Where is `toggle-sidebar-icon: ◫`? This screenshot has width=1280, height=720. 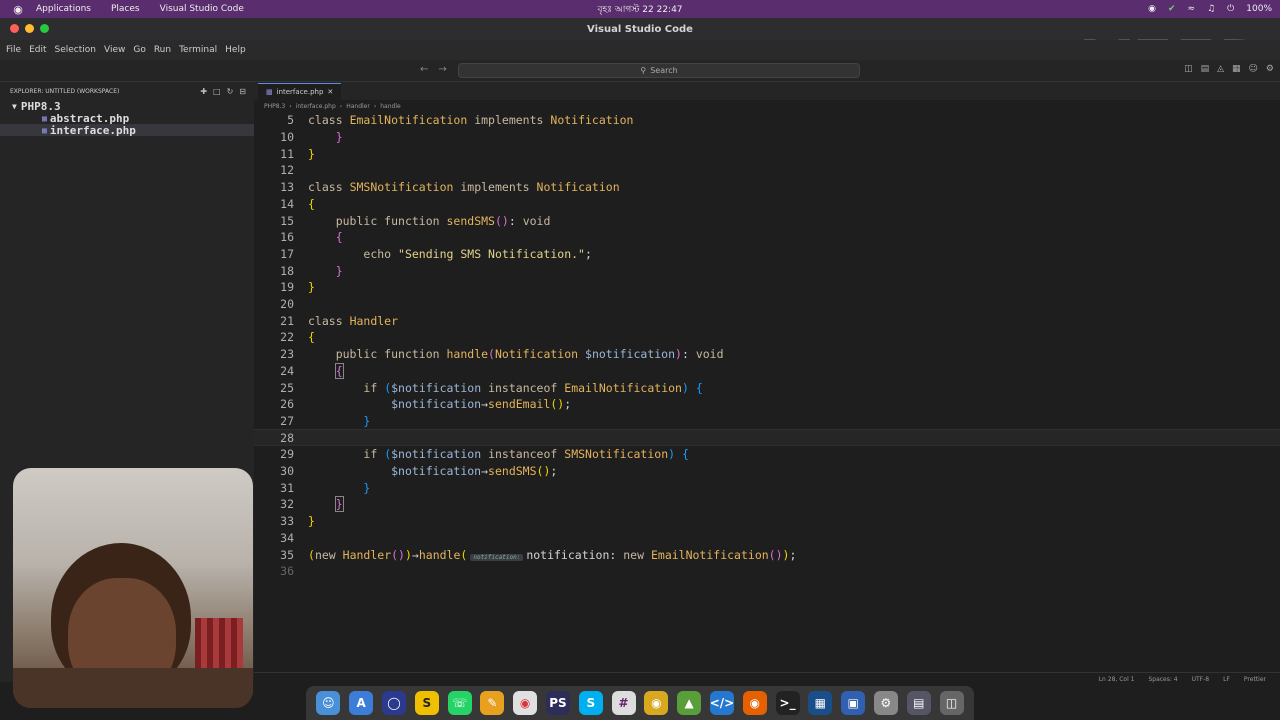 toggle-sidebar-icon: ◫ is located at coordinates (1188, 69).